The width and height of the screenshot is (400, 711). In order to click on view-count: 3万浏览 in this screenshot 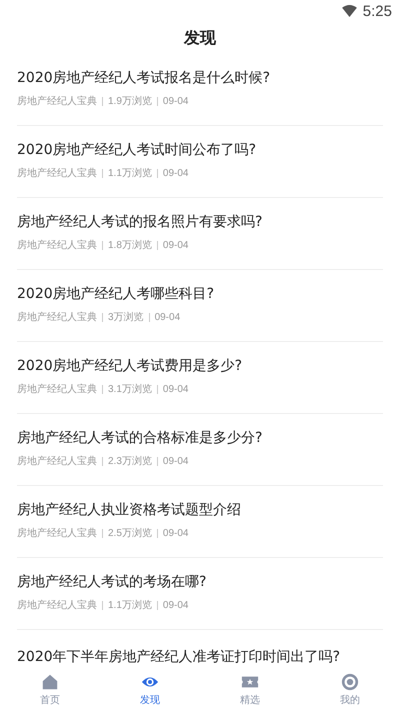, I will do `click(126, 317)`.